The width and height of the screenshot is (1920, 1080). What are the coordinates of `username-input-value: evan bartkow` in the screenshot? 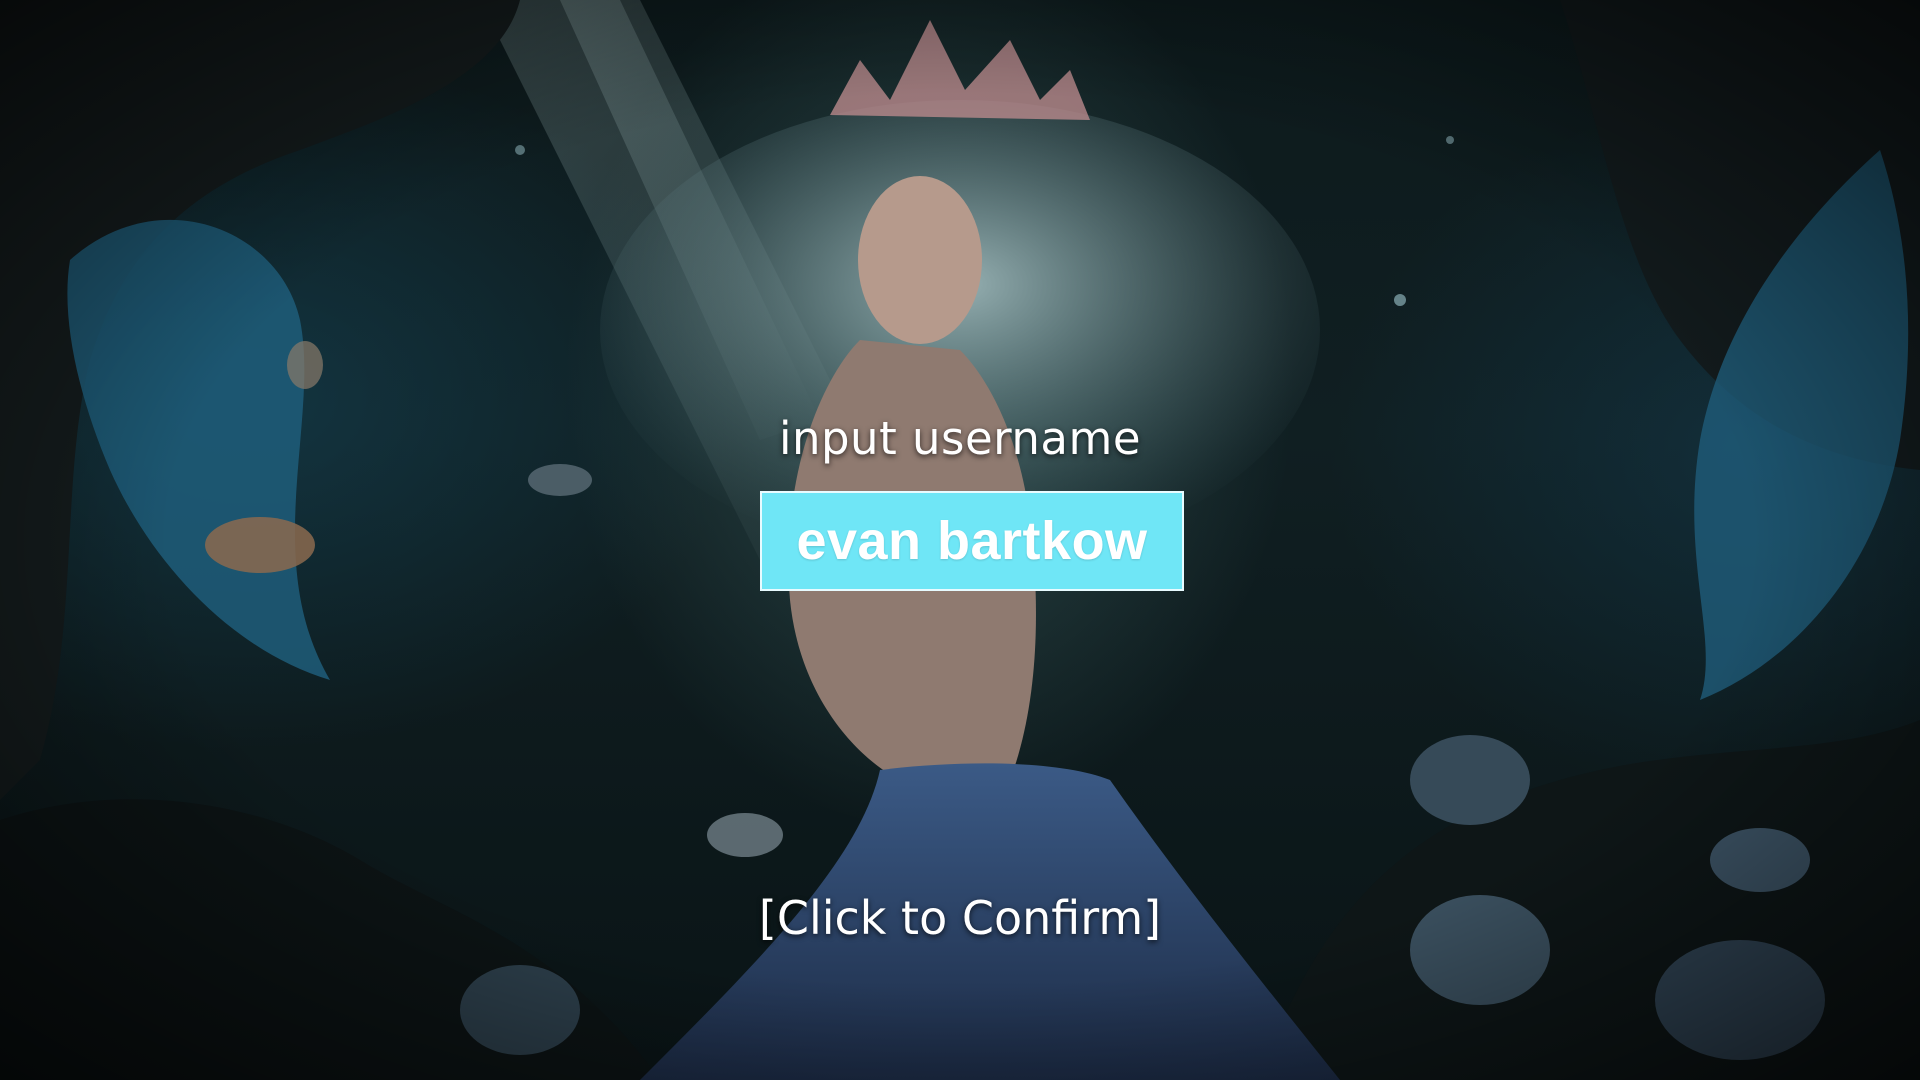 It's located at (972, 541).